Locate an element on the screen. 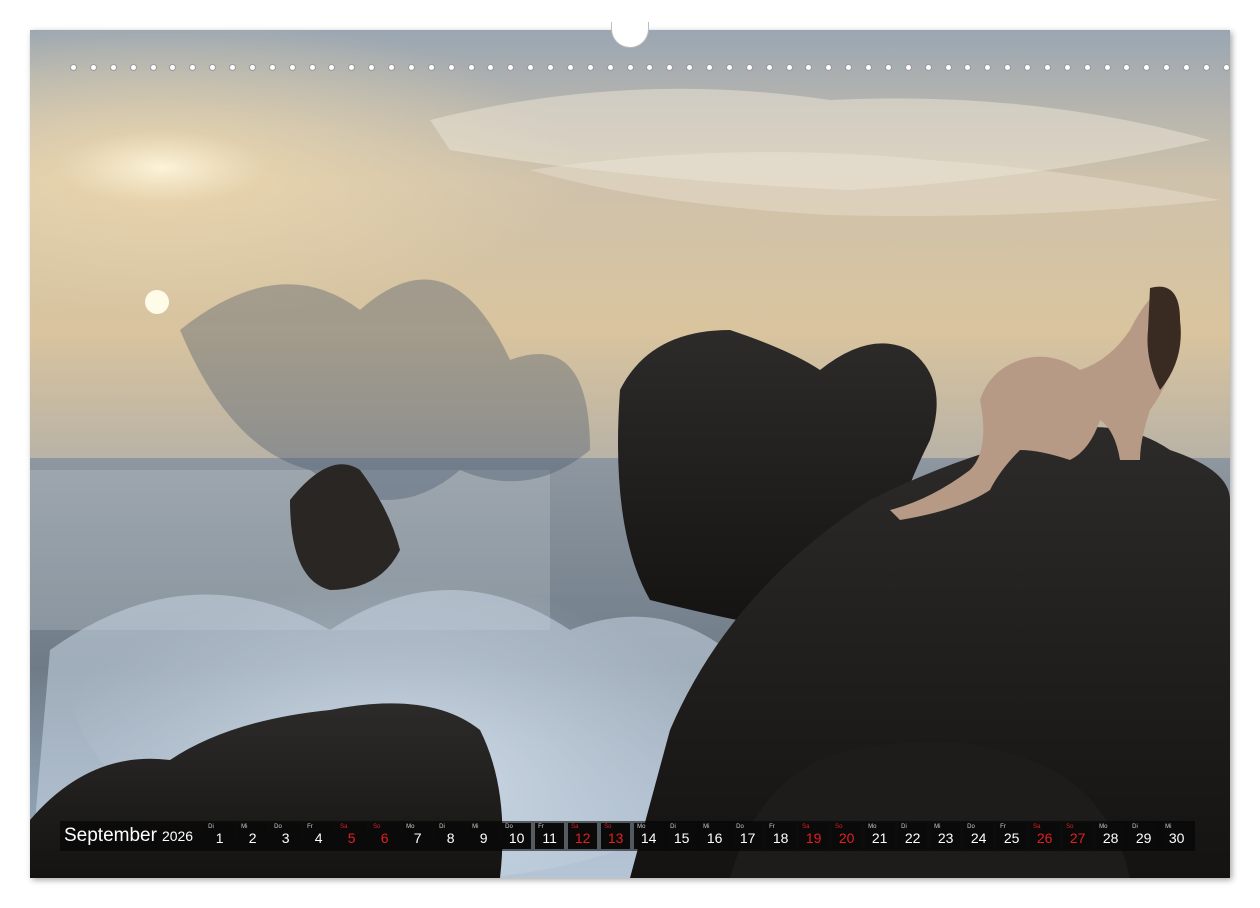 The width and height of the screenshot is (1260, 908). spiral-binding-holes is located at coordinates (650, 67).